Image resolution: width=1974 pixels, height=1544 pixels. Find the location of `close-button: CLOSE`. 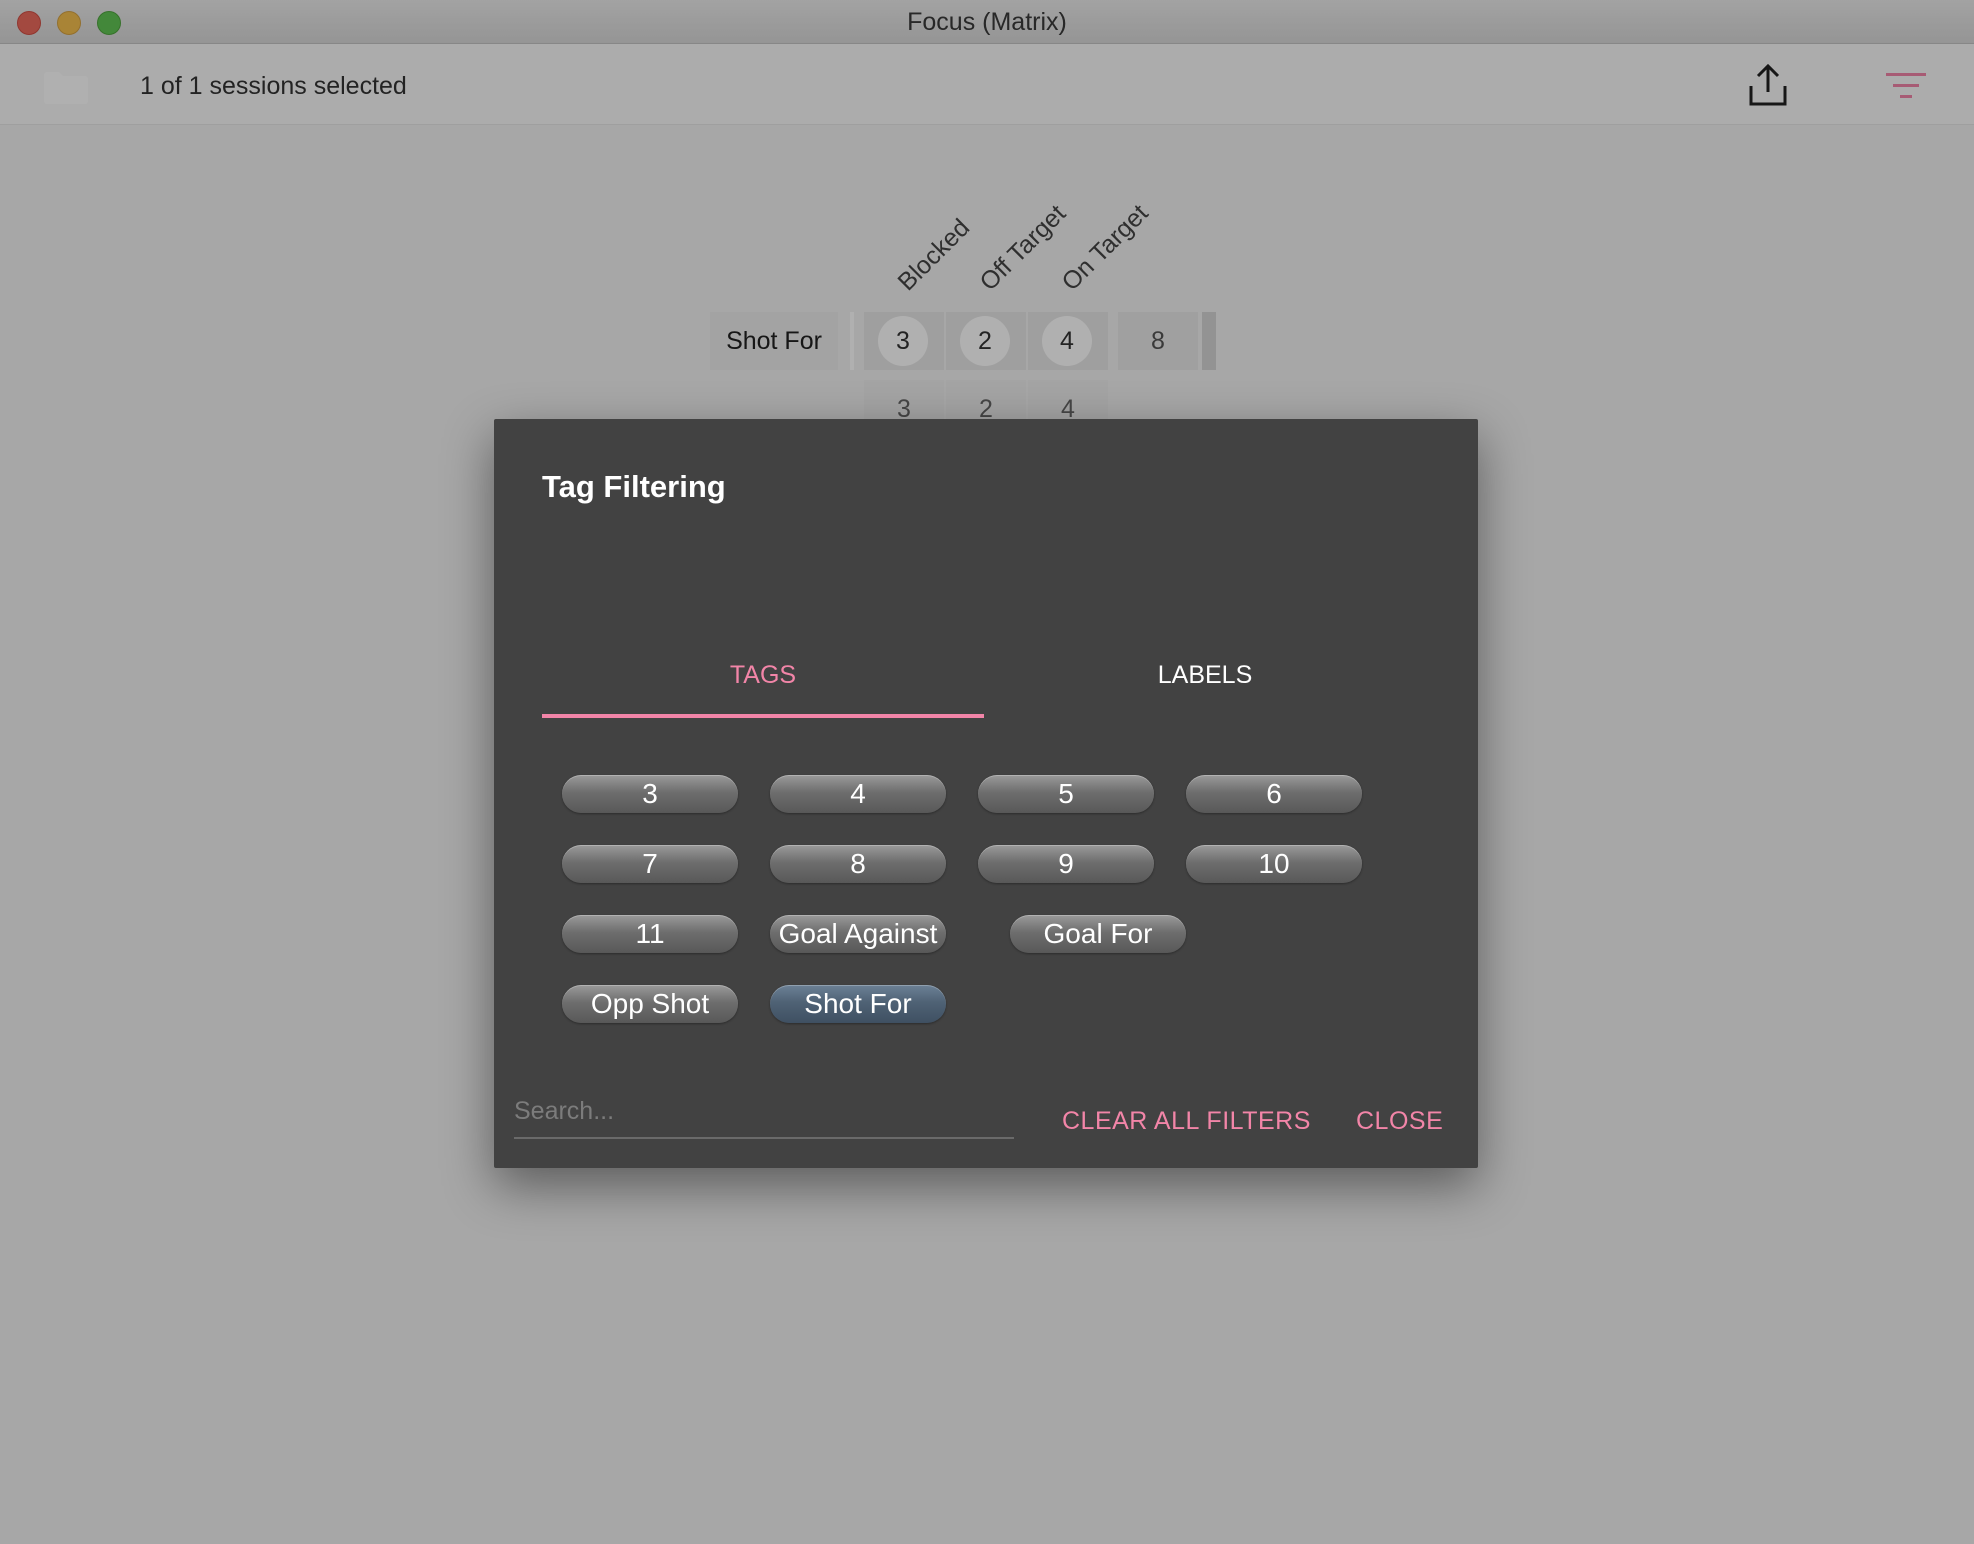

close-button: CLOSE is located at coordinates (1399, 1121).